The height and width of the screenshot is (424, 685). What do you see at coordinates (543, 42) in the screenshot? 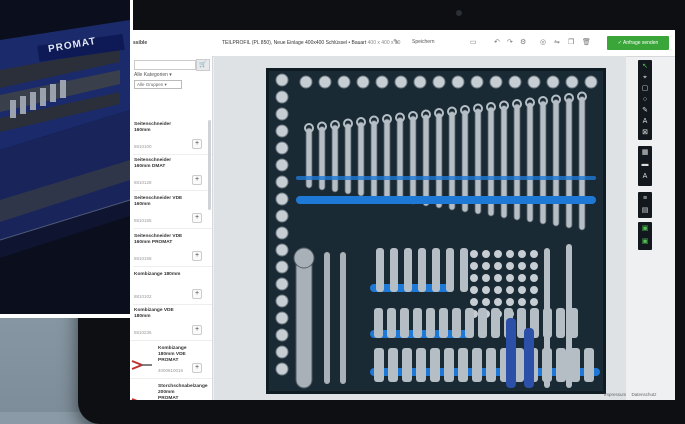
I see `preview-icon: ◎` at bounding box center [543, 42].